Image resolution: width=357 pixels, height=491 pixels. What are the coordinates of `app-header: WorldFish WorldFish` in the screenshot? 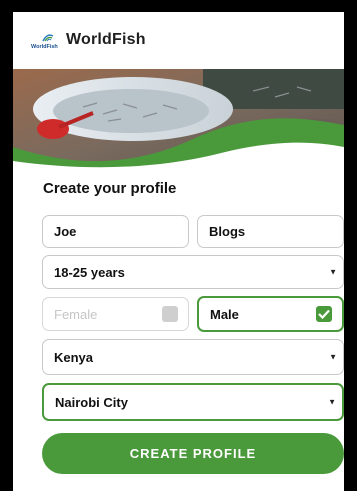 It's located at (178, 40).